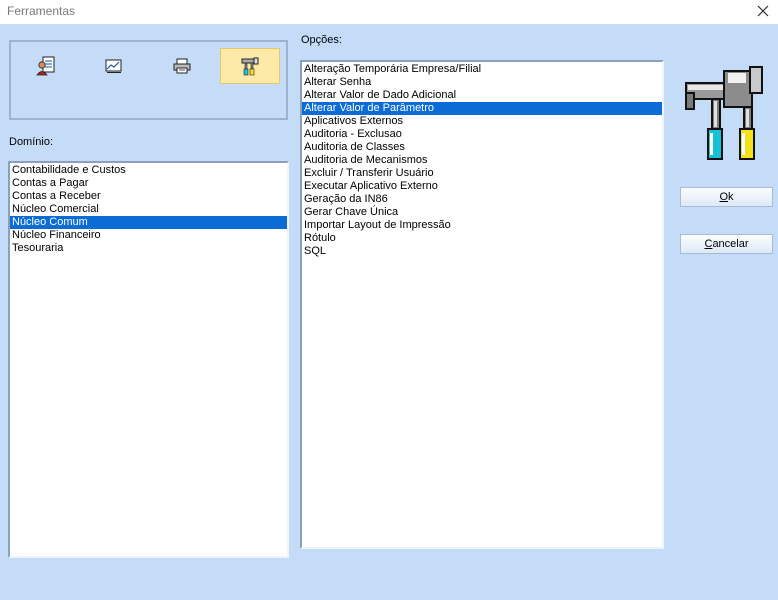  I want to click on list-item: Geração da IN86, so click(482, 199).